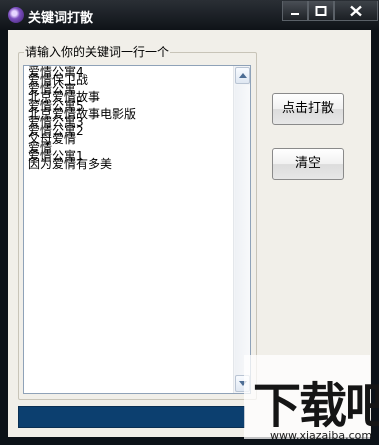  What do you see at coordinates (131, 417) in the screenshot?
I see `progress-bar` at bounding box center [131, 417].